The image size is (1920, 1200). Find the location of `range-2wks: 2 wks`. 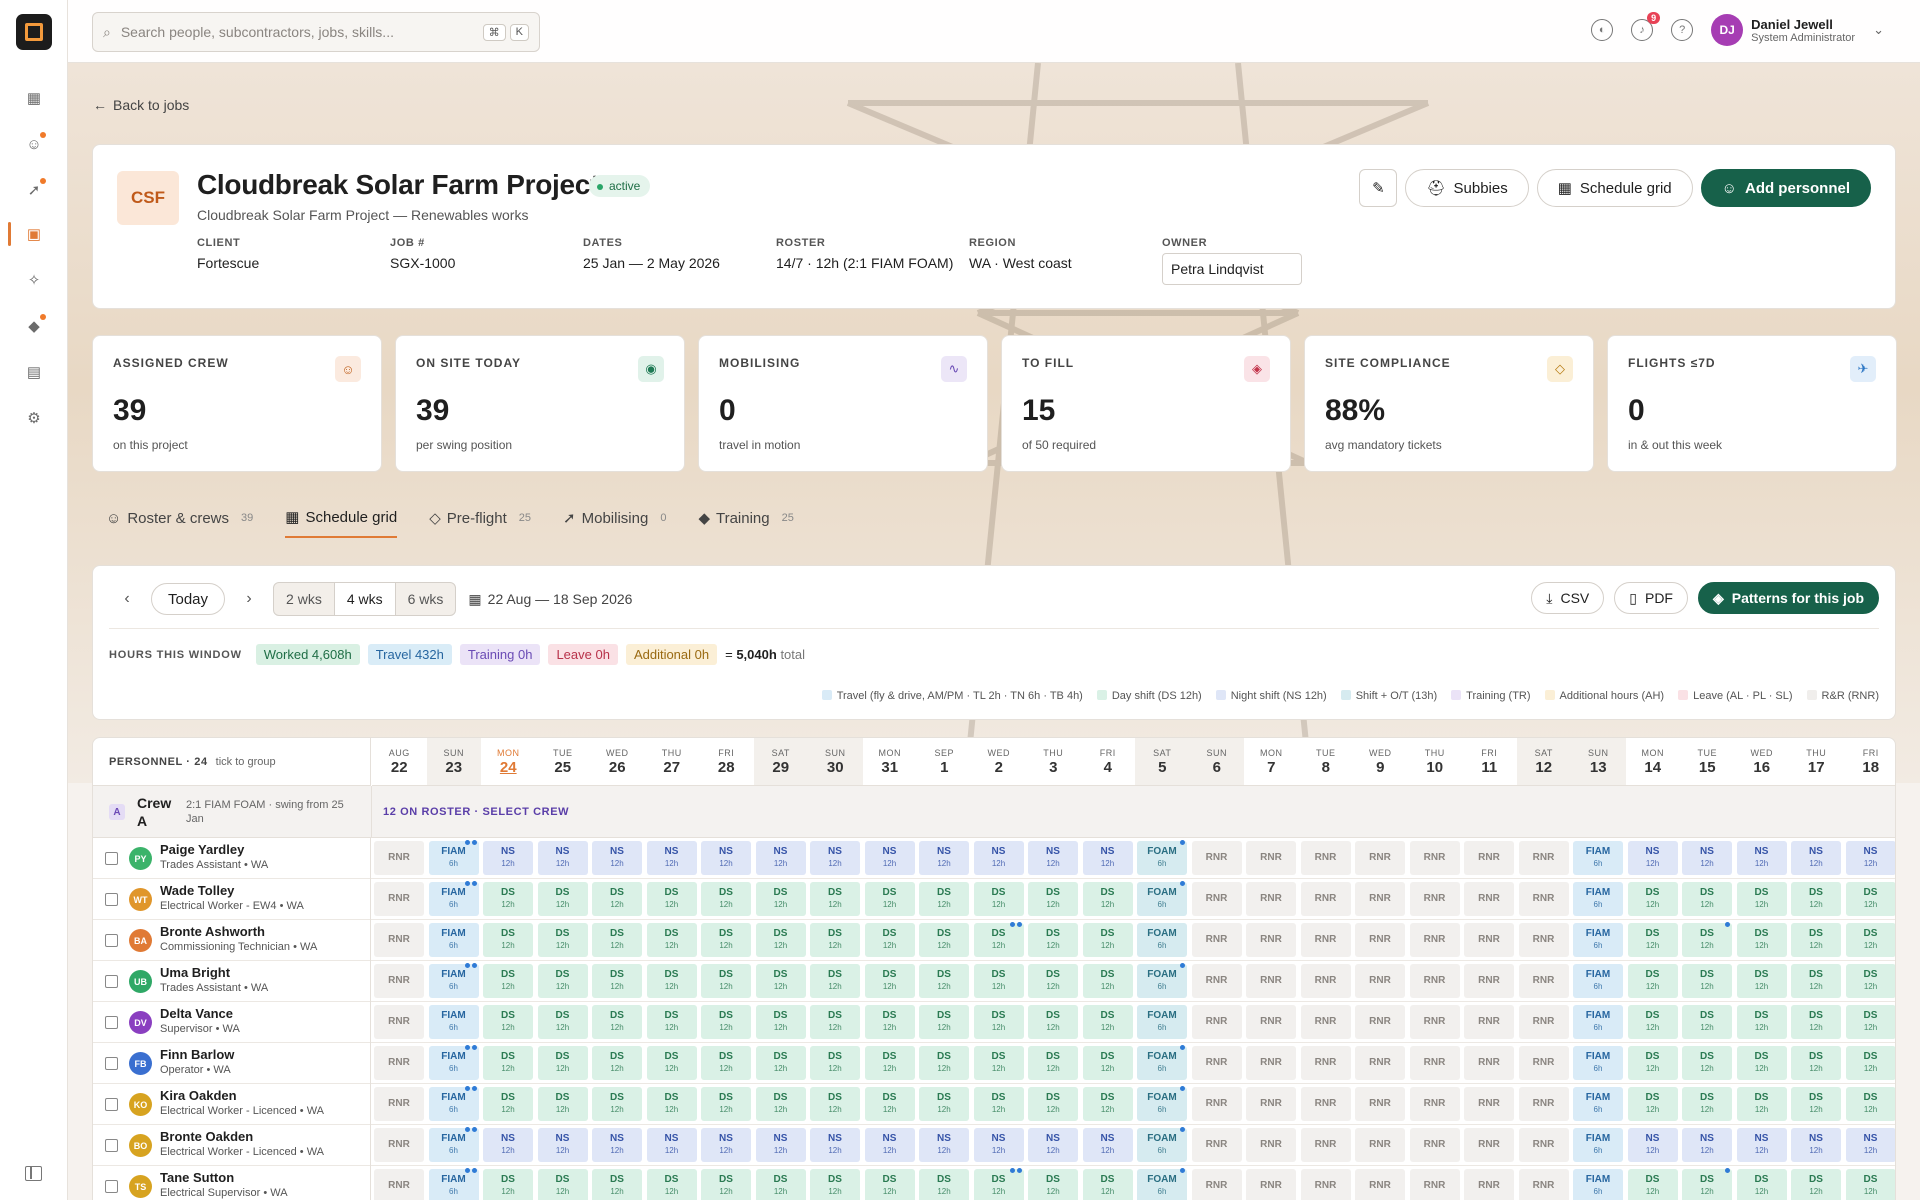

range-2wks: 2 wks is located at coordinates (304, 599).